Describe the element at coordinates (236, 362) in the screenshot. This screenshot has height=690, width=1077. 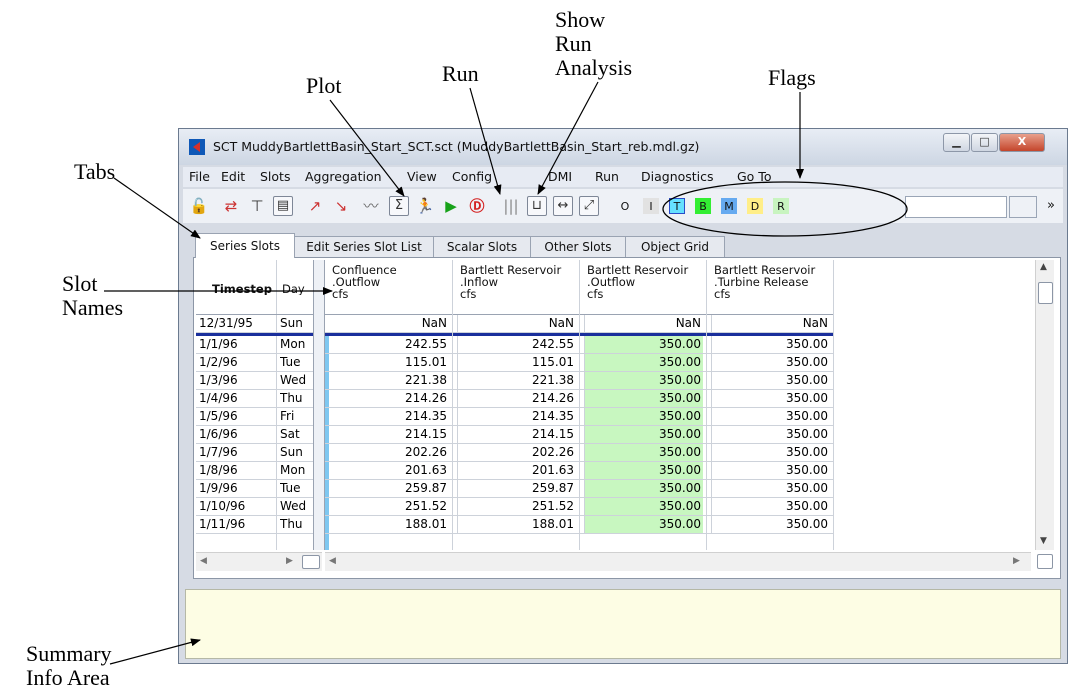
I see `timestep-cell: 1/2/96` at that location.